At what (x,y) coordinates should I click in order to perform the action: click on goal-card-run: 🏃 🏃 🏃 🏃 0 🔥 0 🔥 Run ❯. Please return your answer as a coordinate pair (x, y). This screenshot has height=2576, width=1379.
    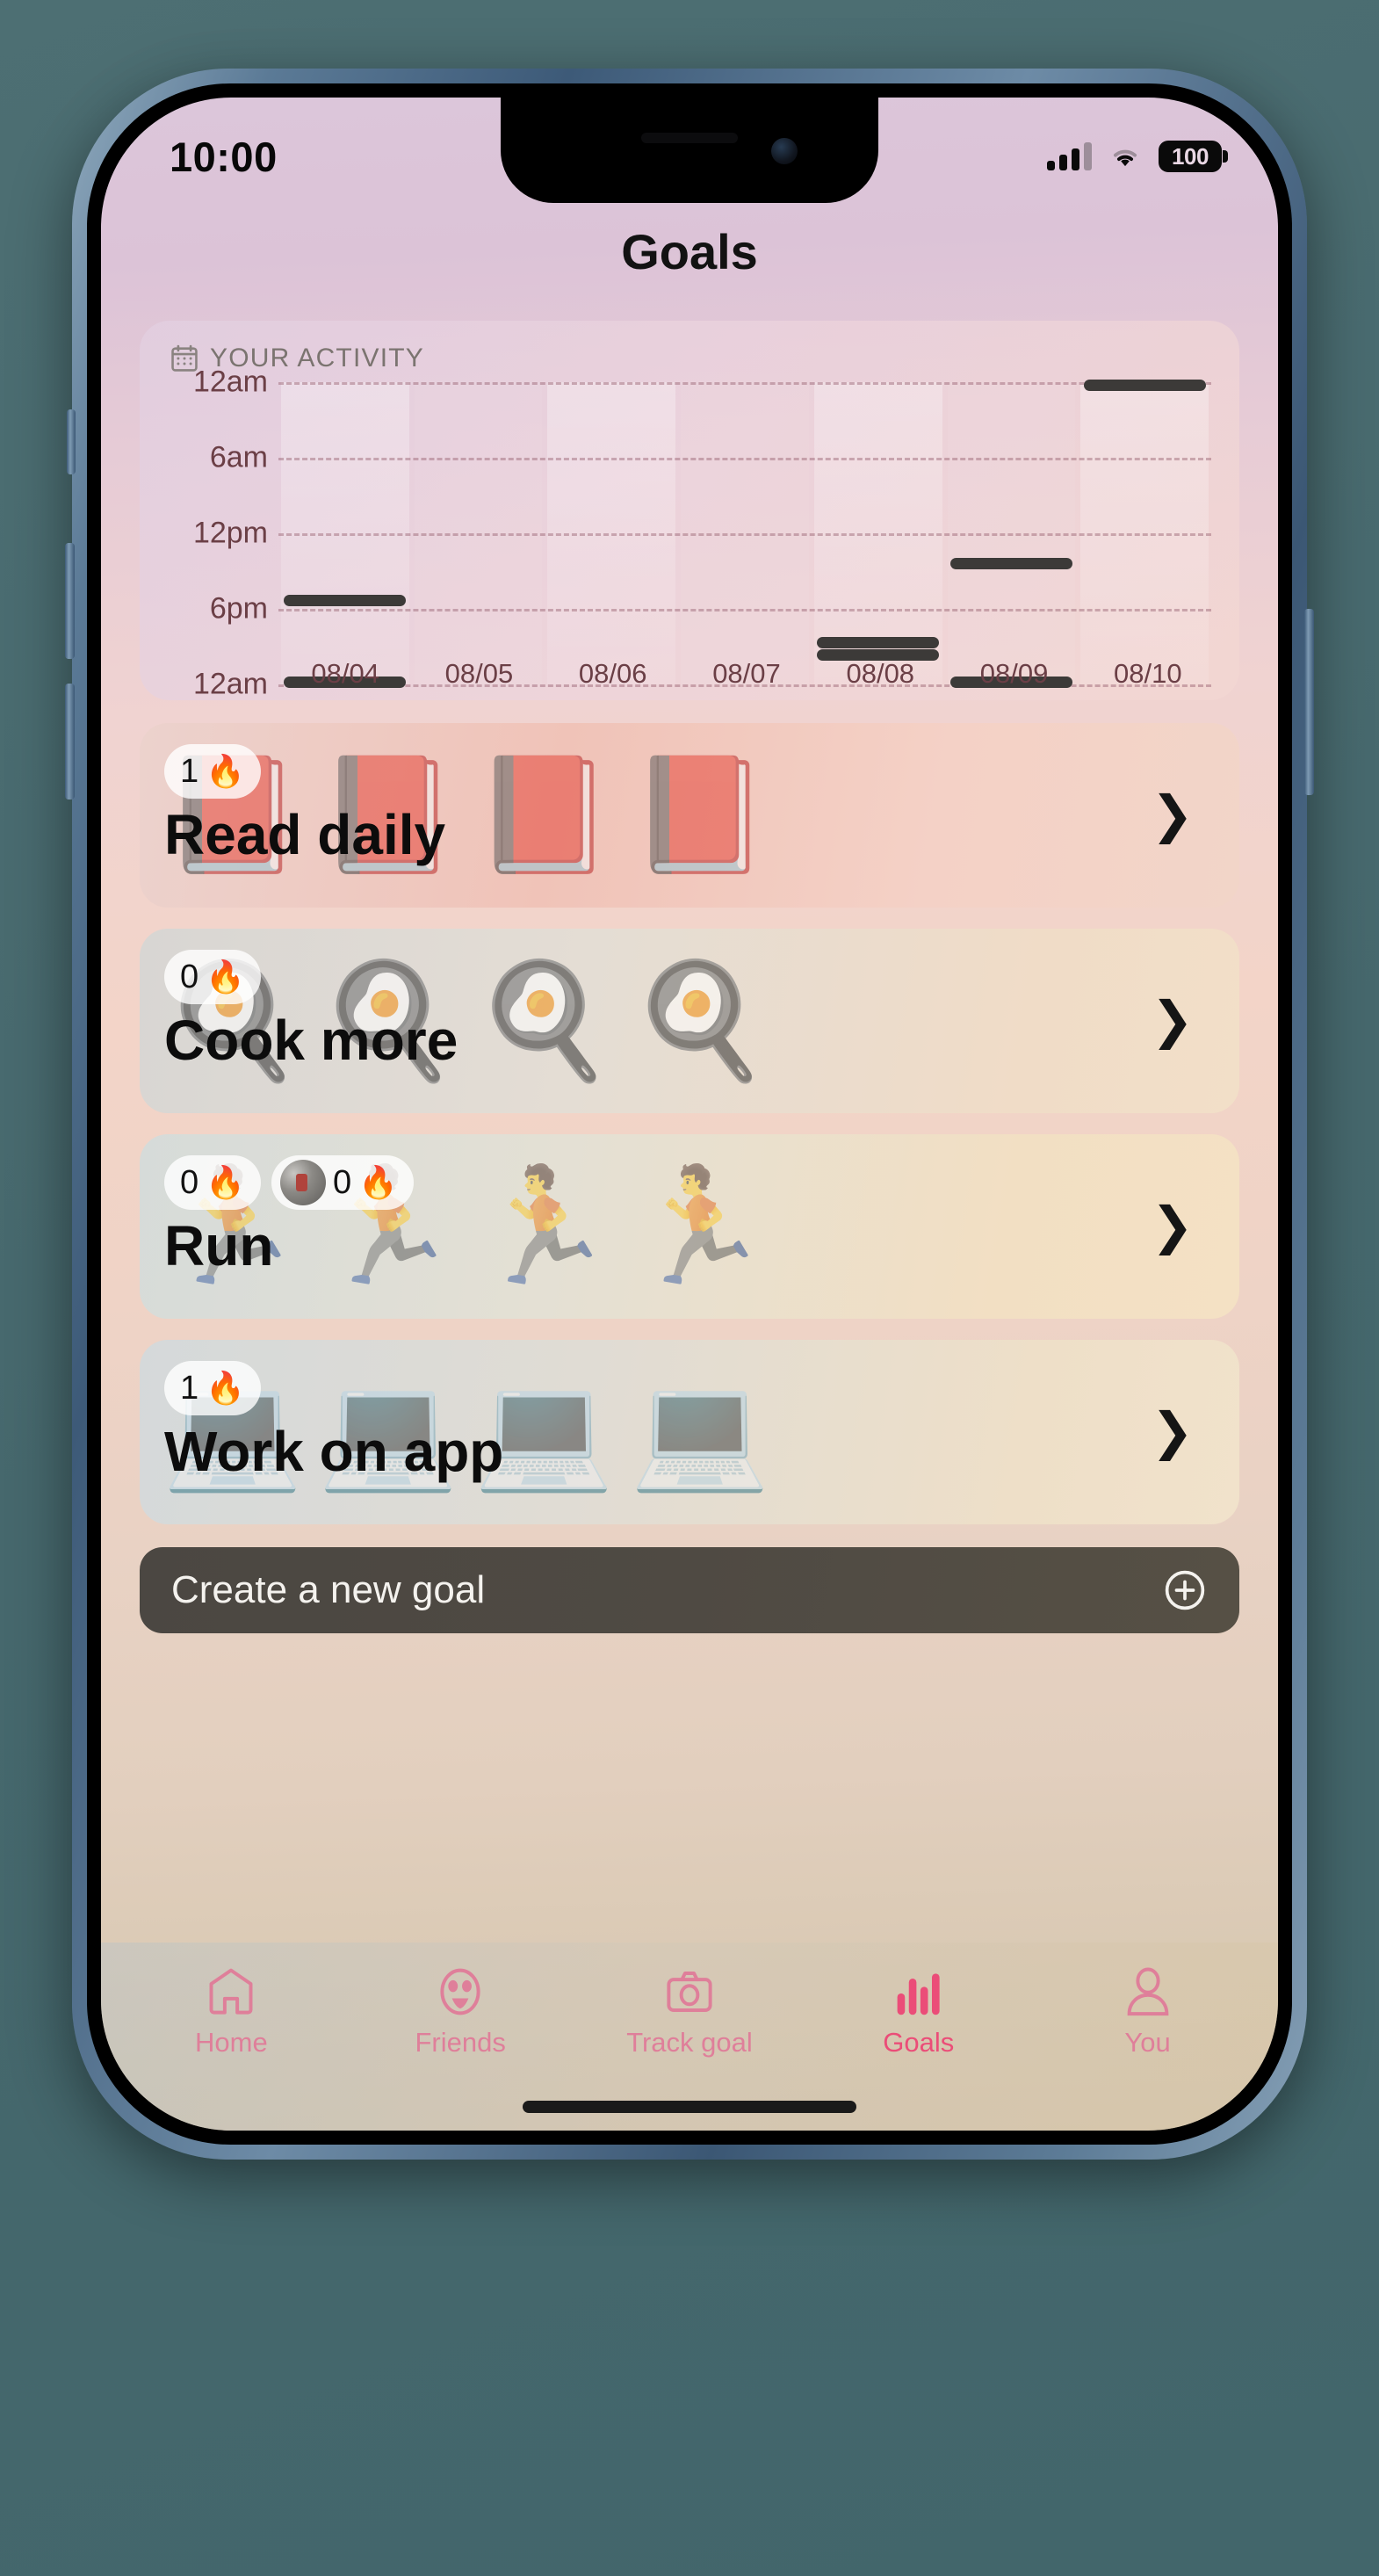
    Looking at the image, I should click on (689, 1226).